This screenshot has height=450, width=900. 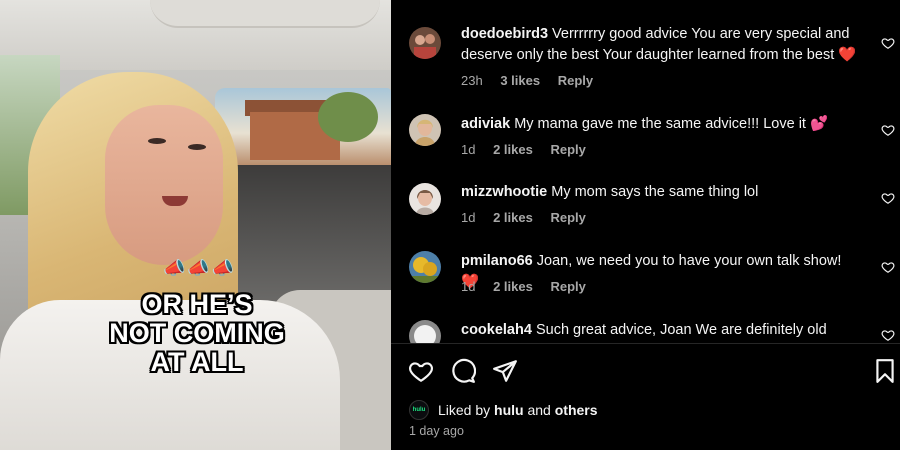 What do you see at coordinates (847, 55) in the screenshot?
I see `heart-emoji: ❤️` at bounding box center [847, 55].